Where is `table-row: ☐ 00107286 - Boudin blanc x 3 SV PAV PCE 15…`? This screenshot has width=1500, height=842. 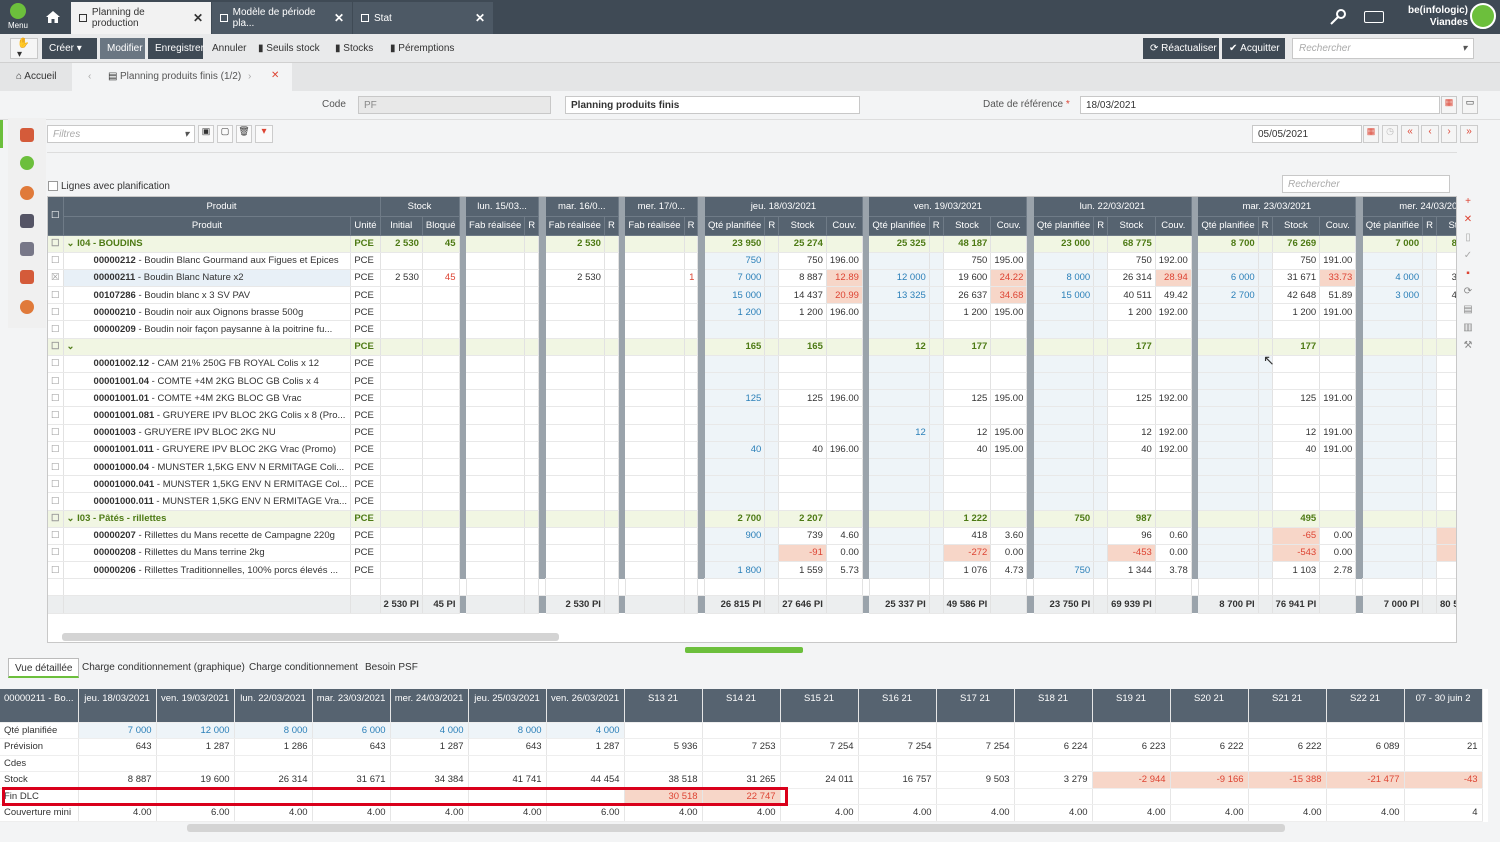 table-row: ☐ 00107286 - Boudin blanc x 3 SV PAV PCE 15… is located at coordinates (752, 295).